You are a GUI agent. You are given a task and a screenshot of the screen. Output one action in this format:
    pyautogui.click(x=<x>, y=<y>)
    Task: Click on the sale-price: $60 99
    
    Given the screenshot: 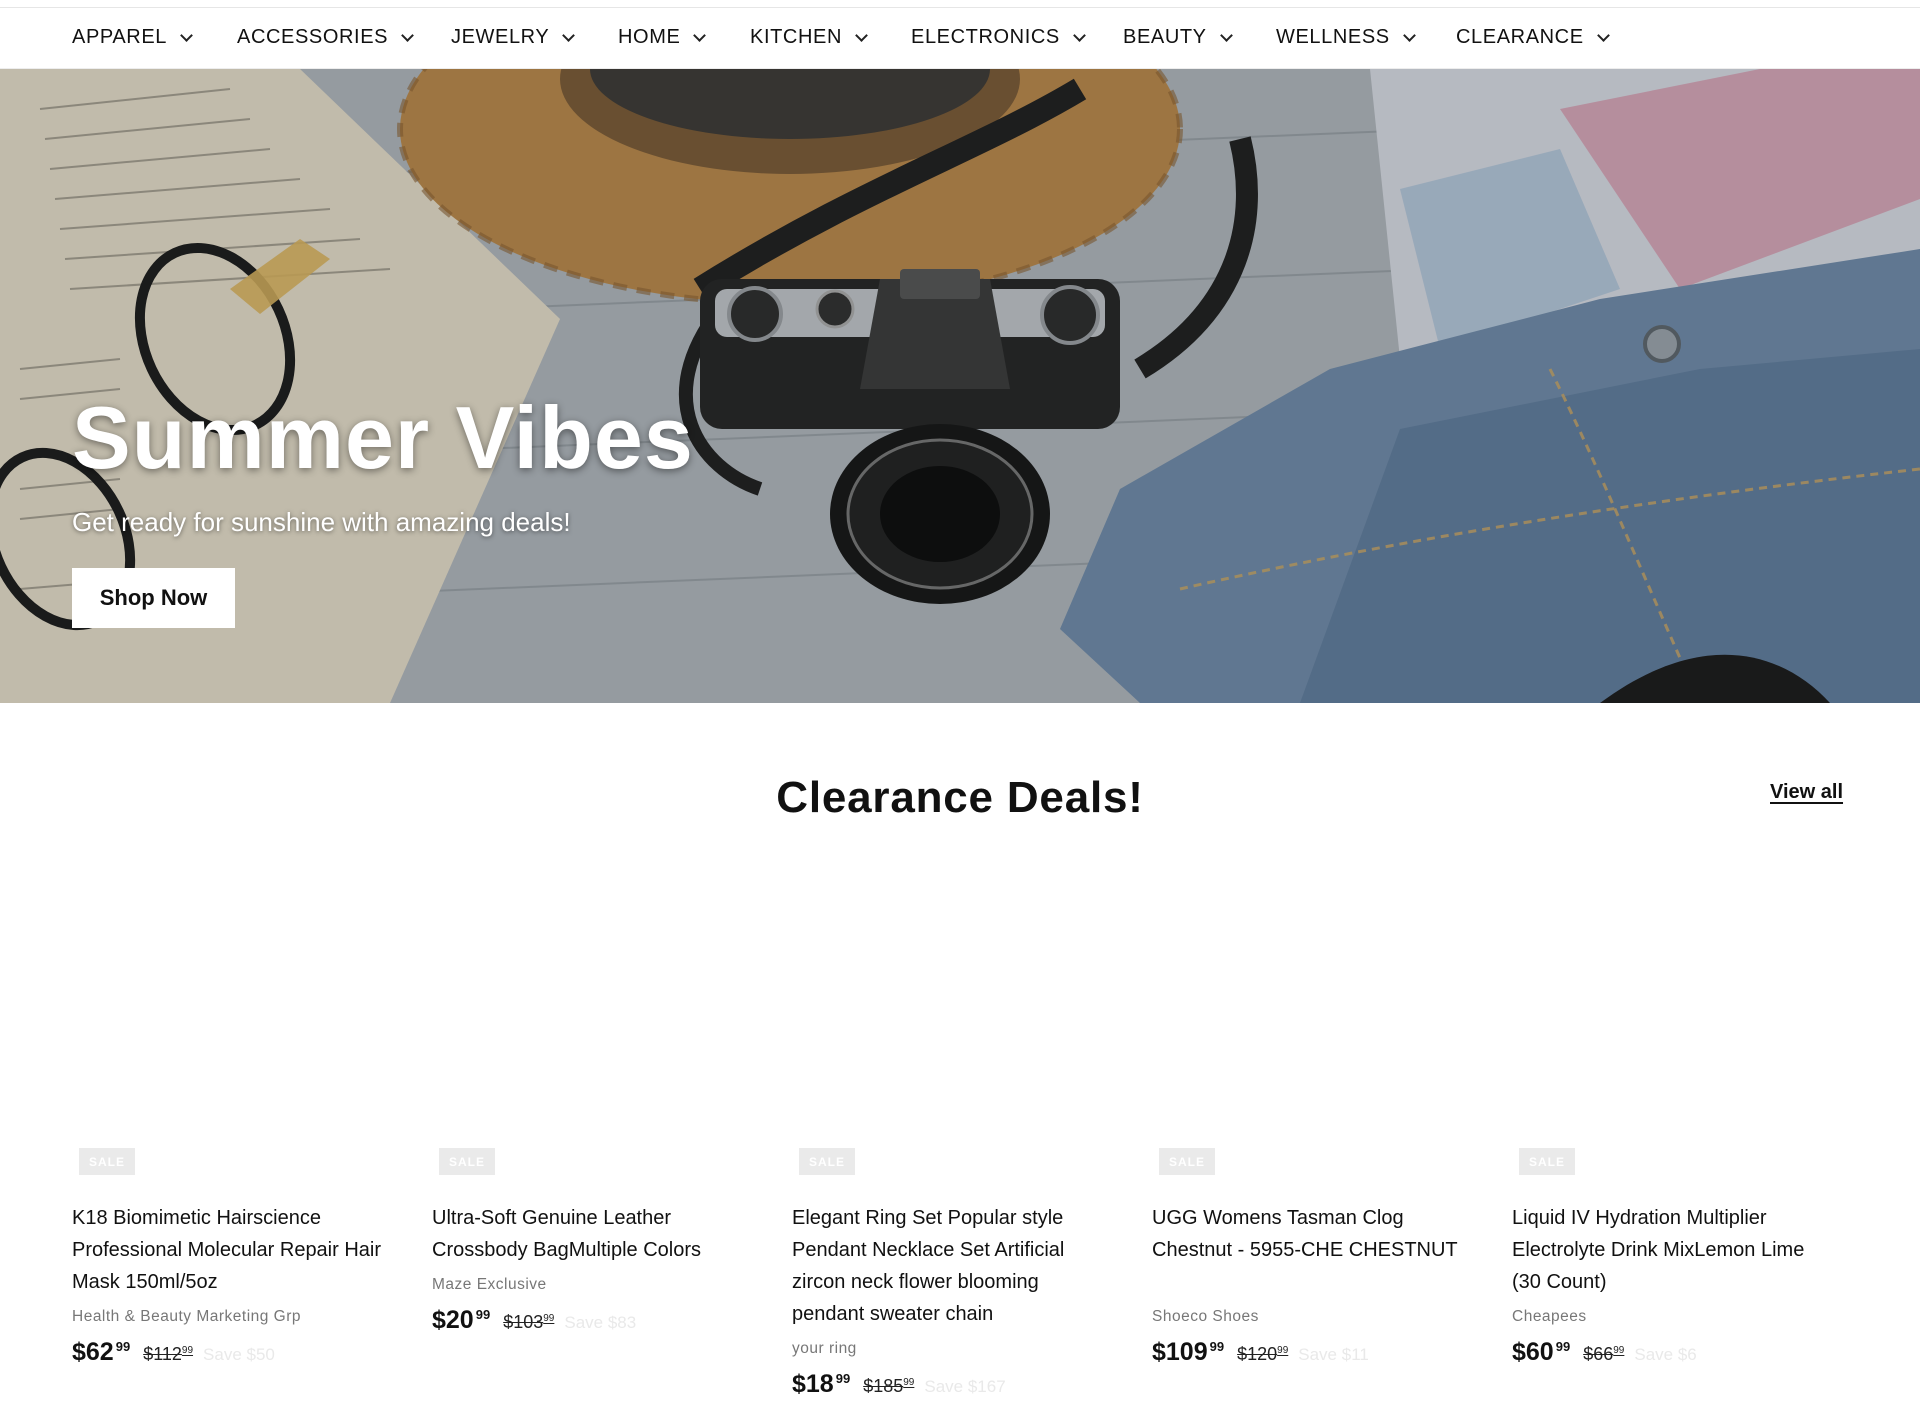 What is the action you would take?
    pyautogui.click(x=1541, y=1352)
    